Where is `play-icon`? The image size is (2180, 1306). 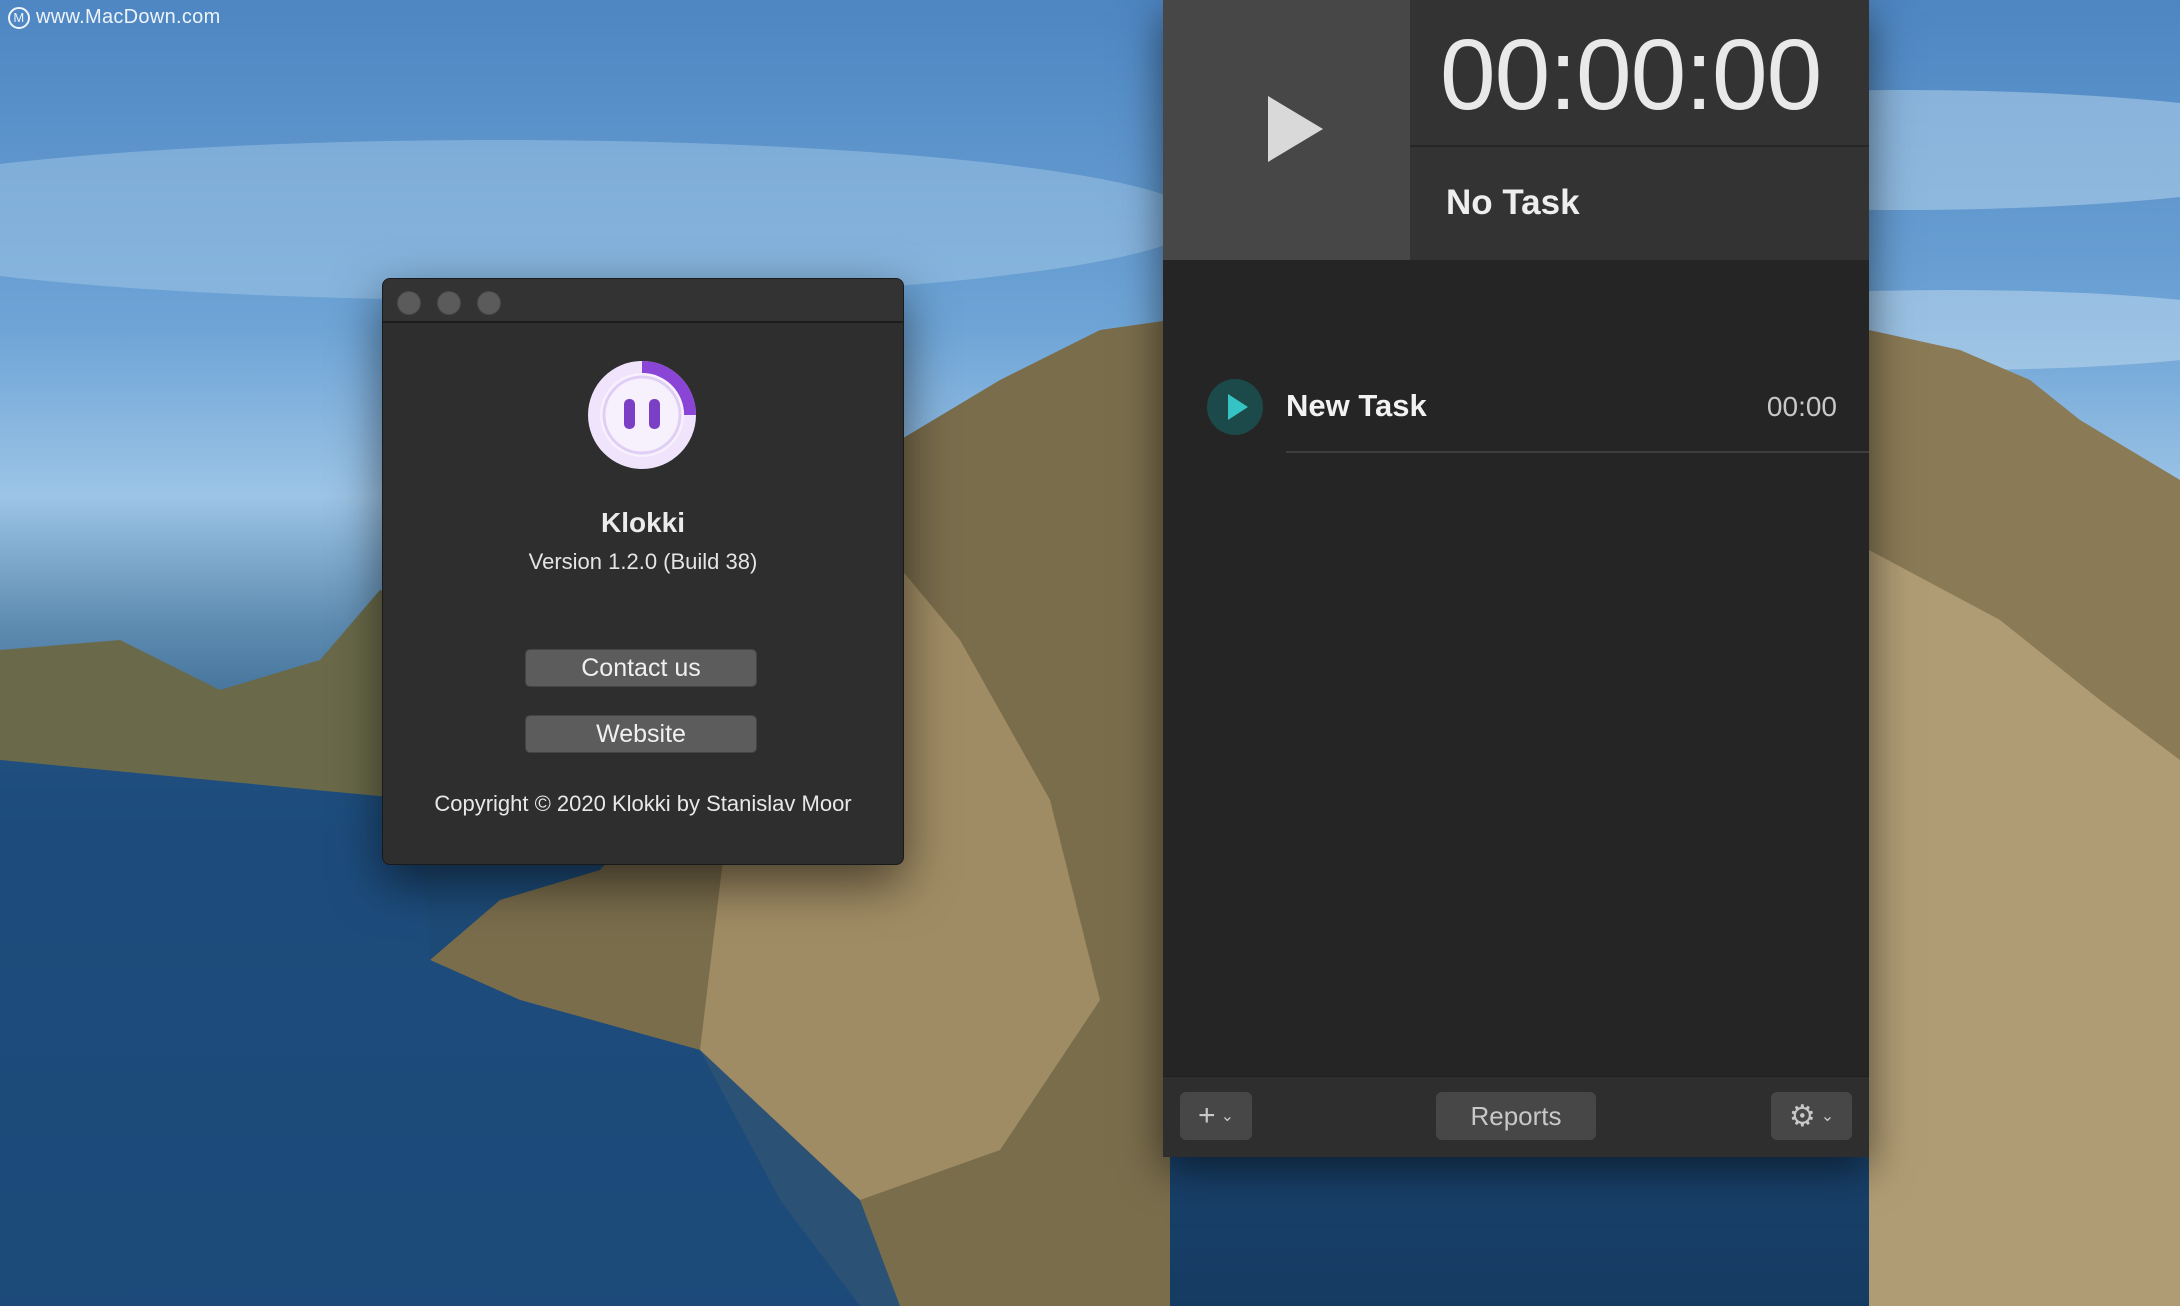 play-icon is located at coordinates (1295, 129).